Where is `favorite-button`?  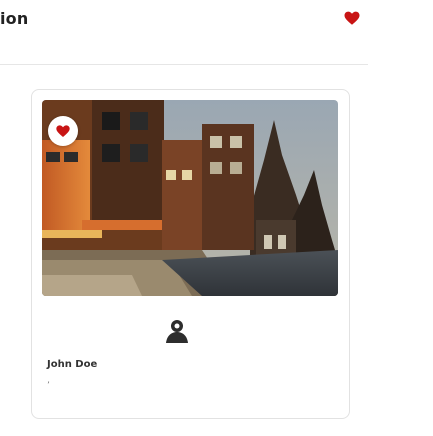
favorite-button is located at coordinates (63, 131).